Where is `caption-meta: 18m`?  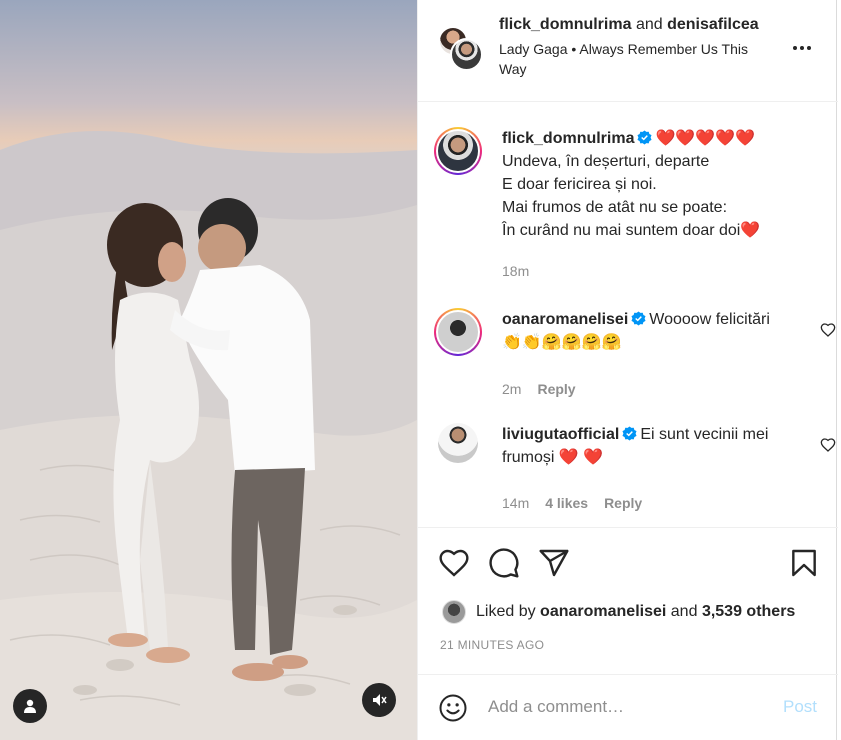
caption-meta: 18m is located at coordinates (515, 271).